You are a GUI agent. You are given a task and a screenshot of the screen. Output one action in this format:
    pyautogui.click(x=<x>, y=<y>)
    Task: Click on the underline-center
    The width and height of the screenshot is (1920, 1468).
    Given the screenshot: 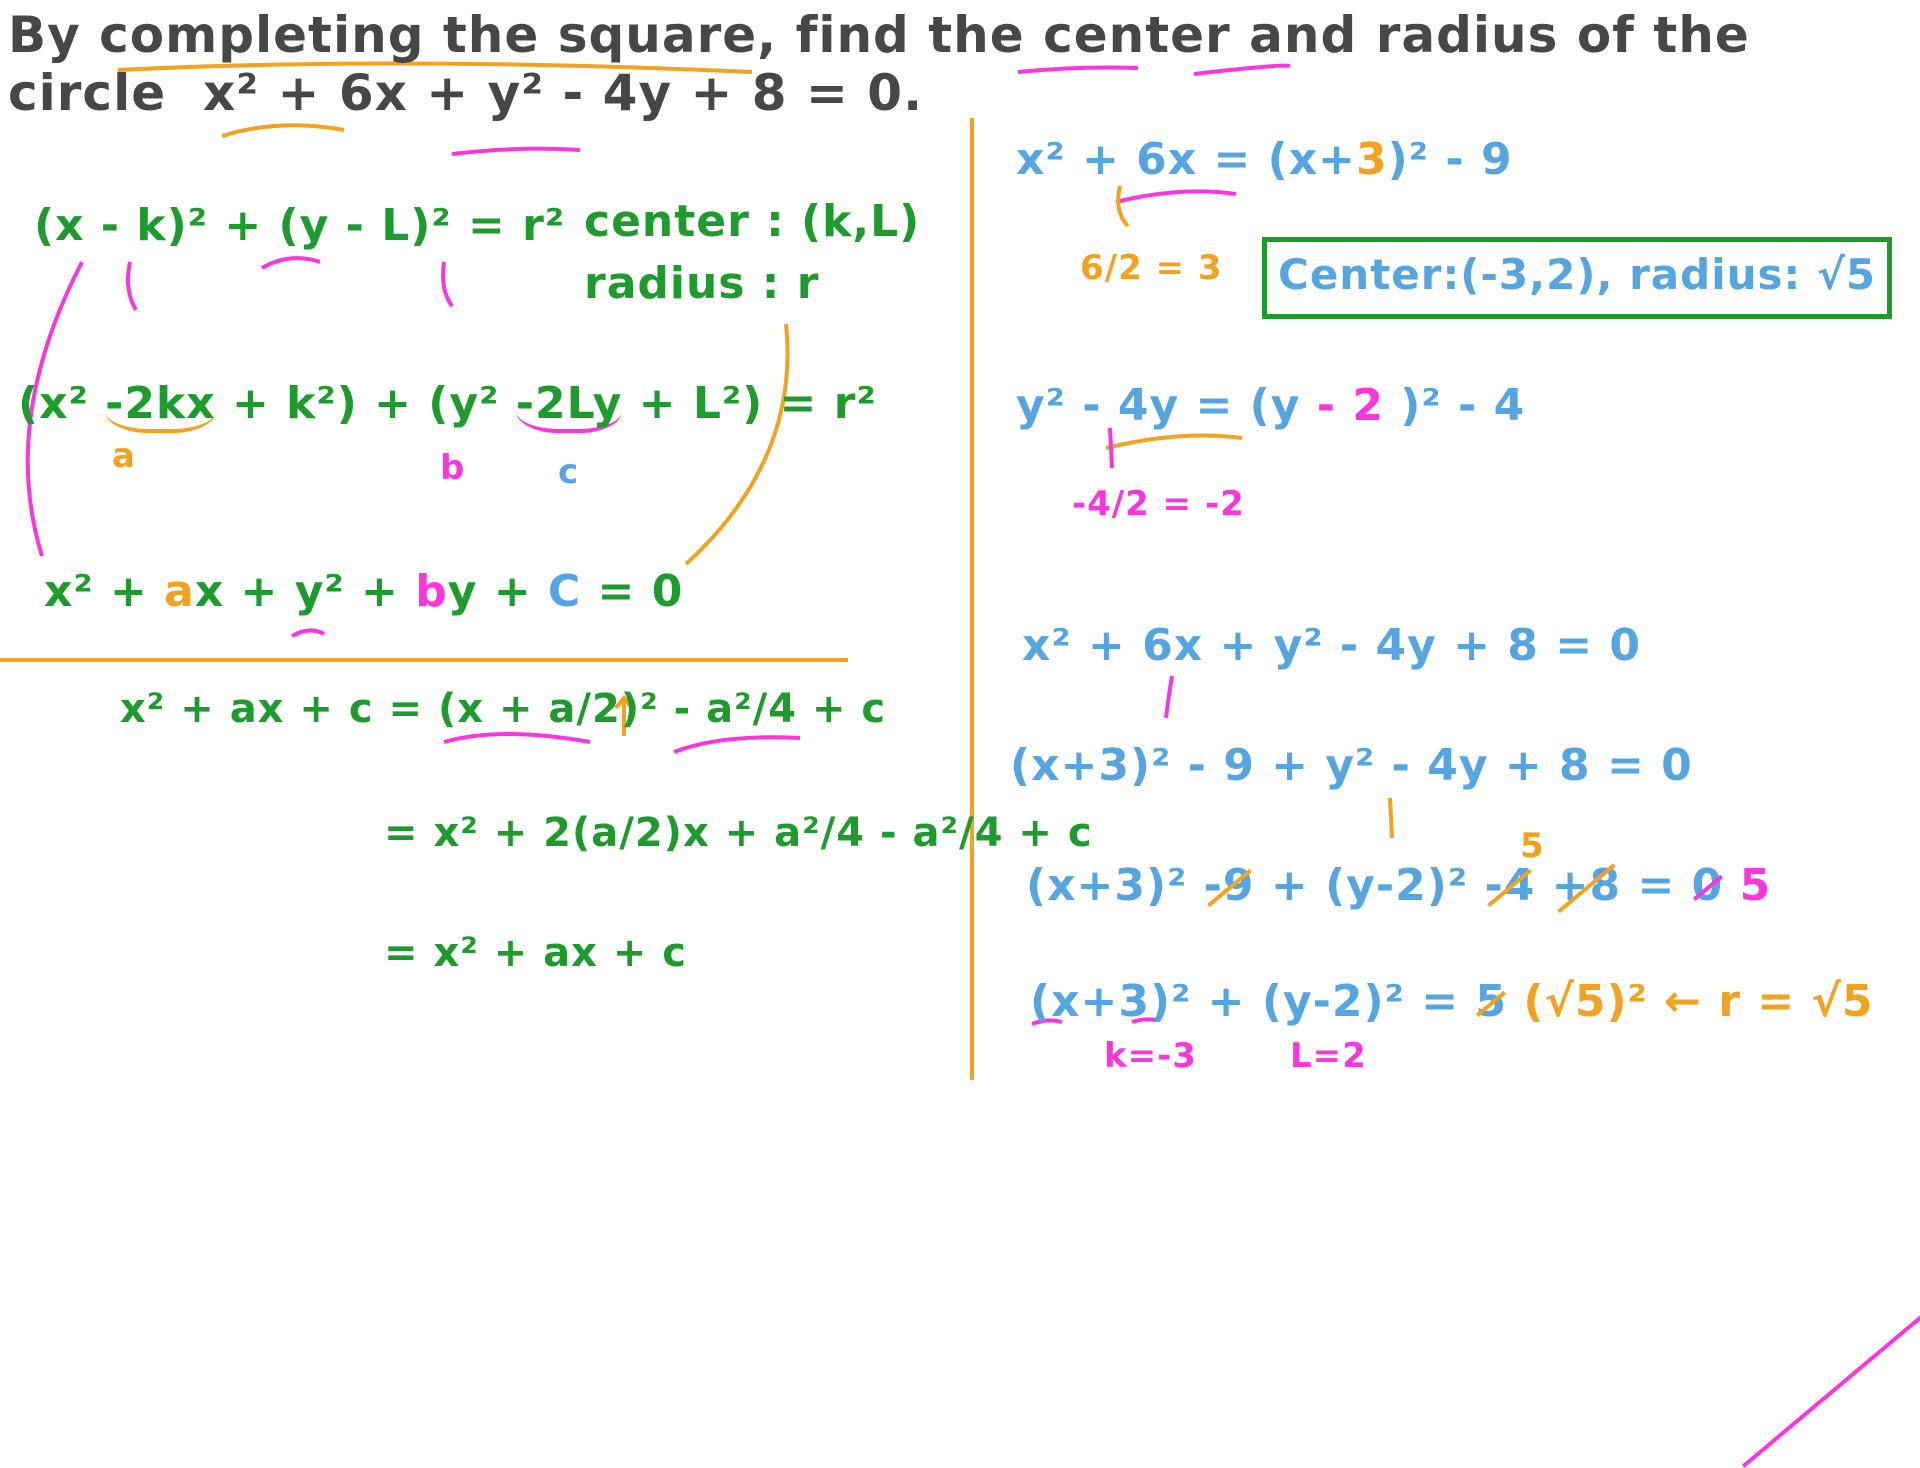 What is the action you would take?
    pyautogui.click(x=1078, y=69)
    